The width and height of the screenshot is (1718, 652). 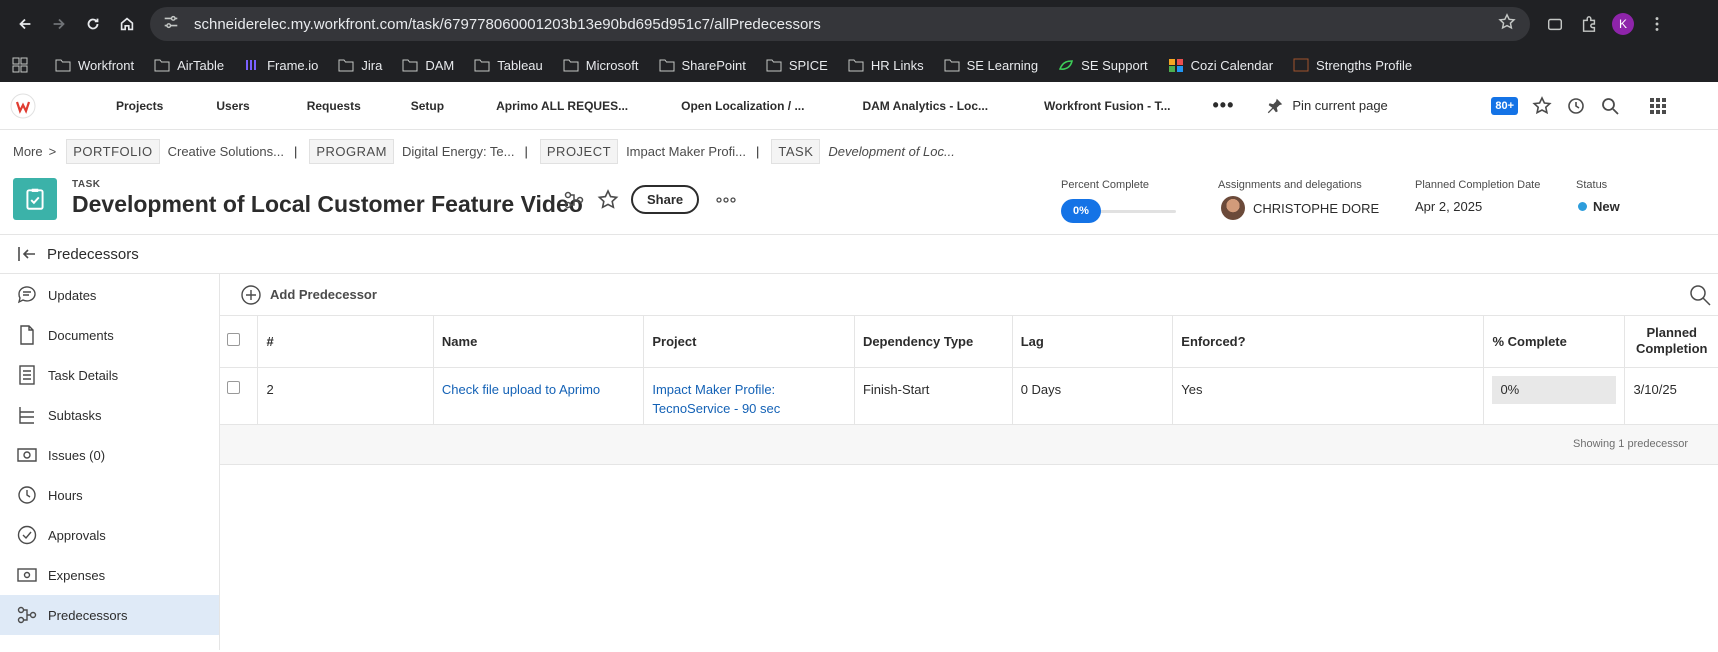 What do you see at coordinates (808, 65) in the screenshot?
I see `bookmark-label: SPICE` at bounding box center [808, 65].